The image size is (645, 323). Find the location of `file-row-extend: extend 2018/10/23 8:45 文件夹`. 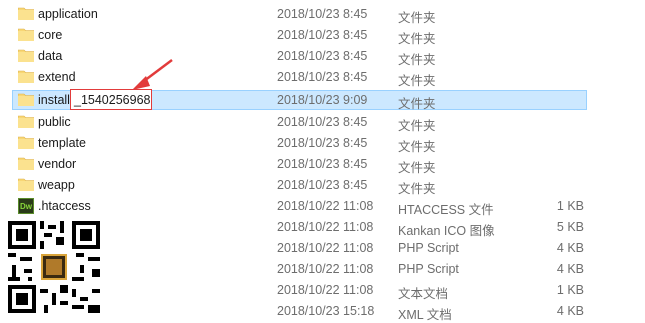

file-row-extend: extend 2018/10/23 8:45 文件夹 is located at coordinates (322, 77).